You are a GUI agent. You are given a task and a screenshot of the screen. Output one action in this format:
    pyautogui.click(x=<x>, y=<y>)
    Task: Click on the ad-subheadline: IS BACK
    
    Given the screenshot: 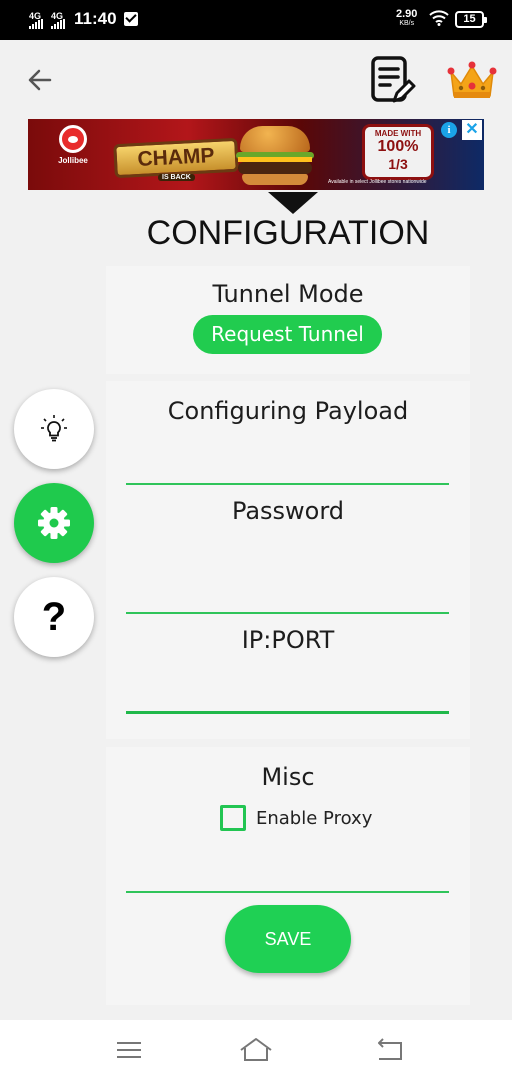 What is the action you would take?
    pyautogui.click(x=176, y=177)
    